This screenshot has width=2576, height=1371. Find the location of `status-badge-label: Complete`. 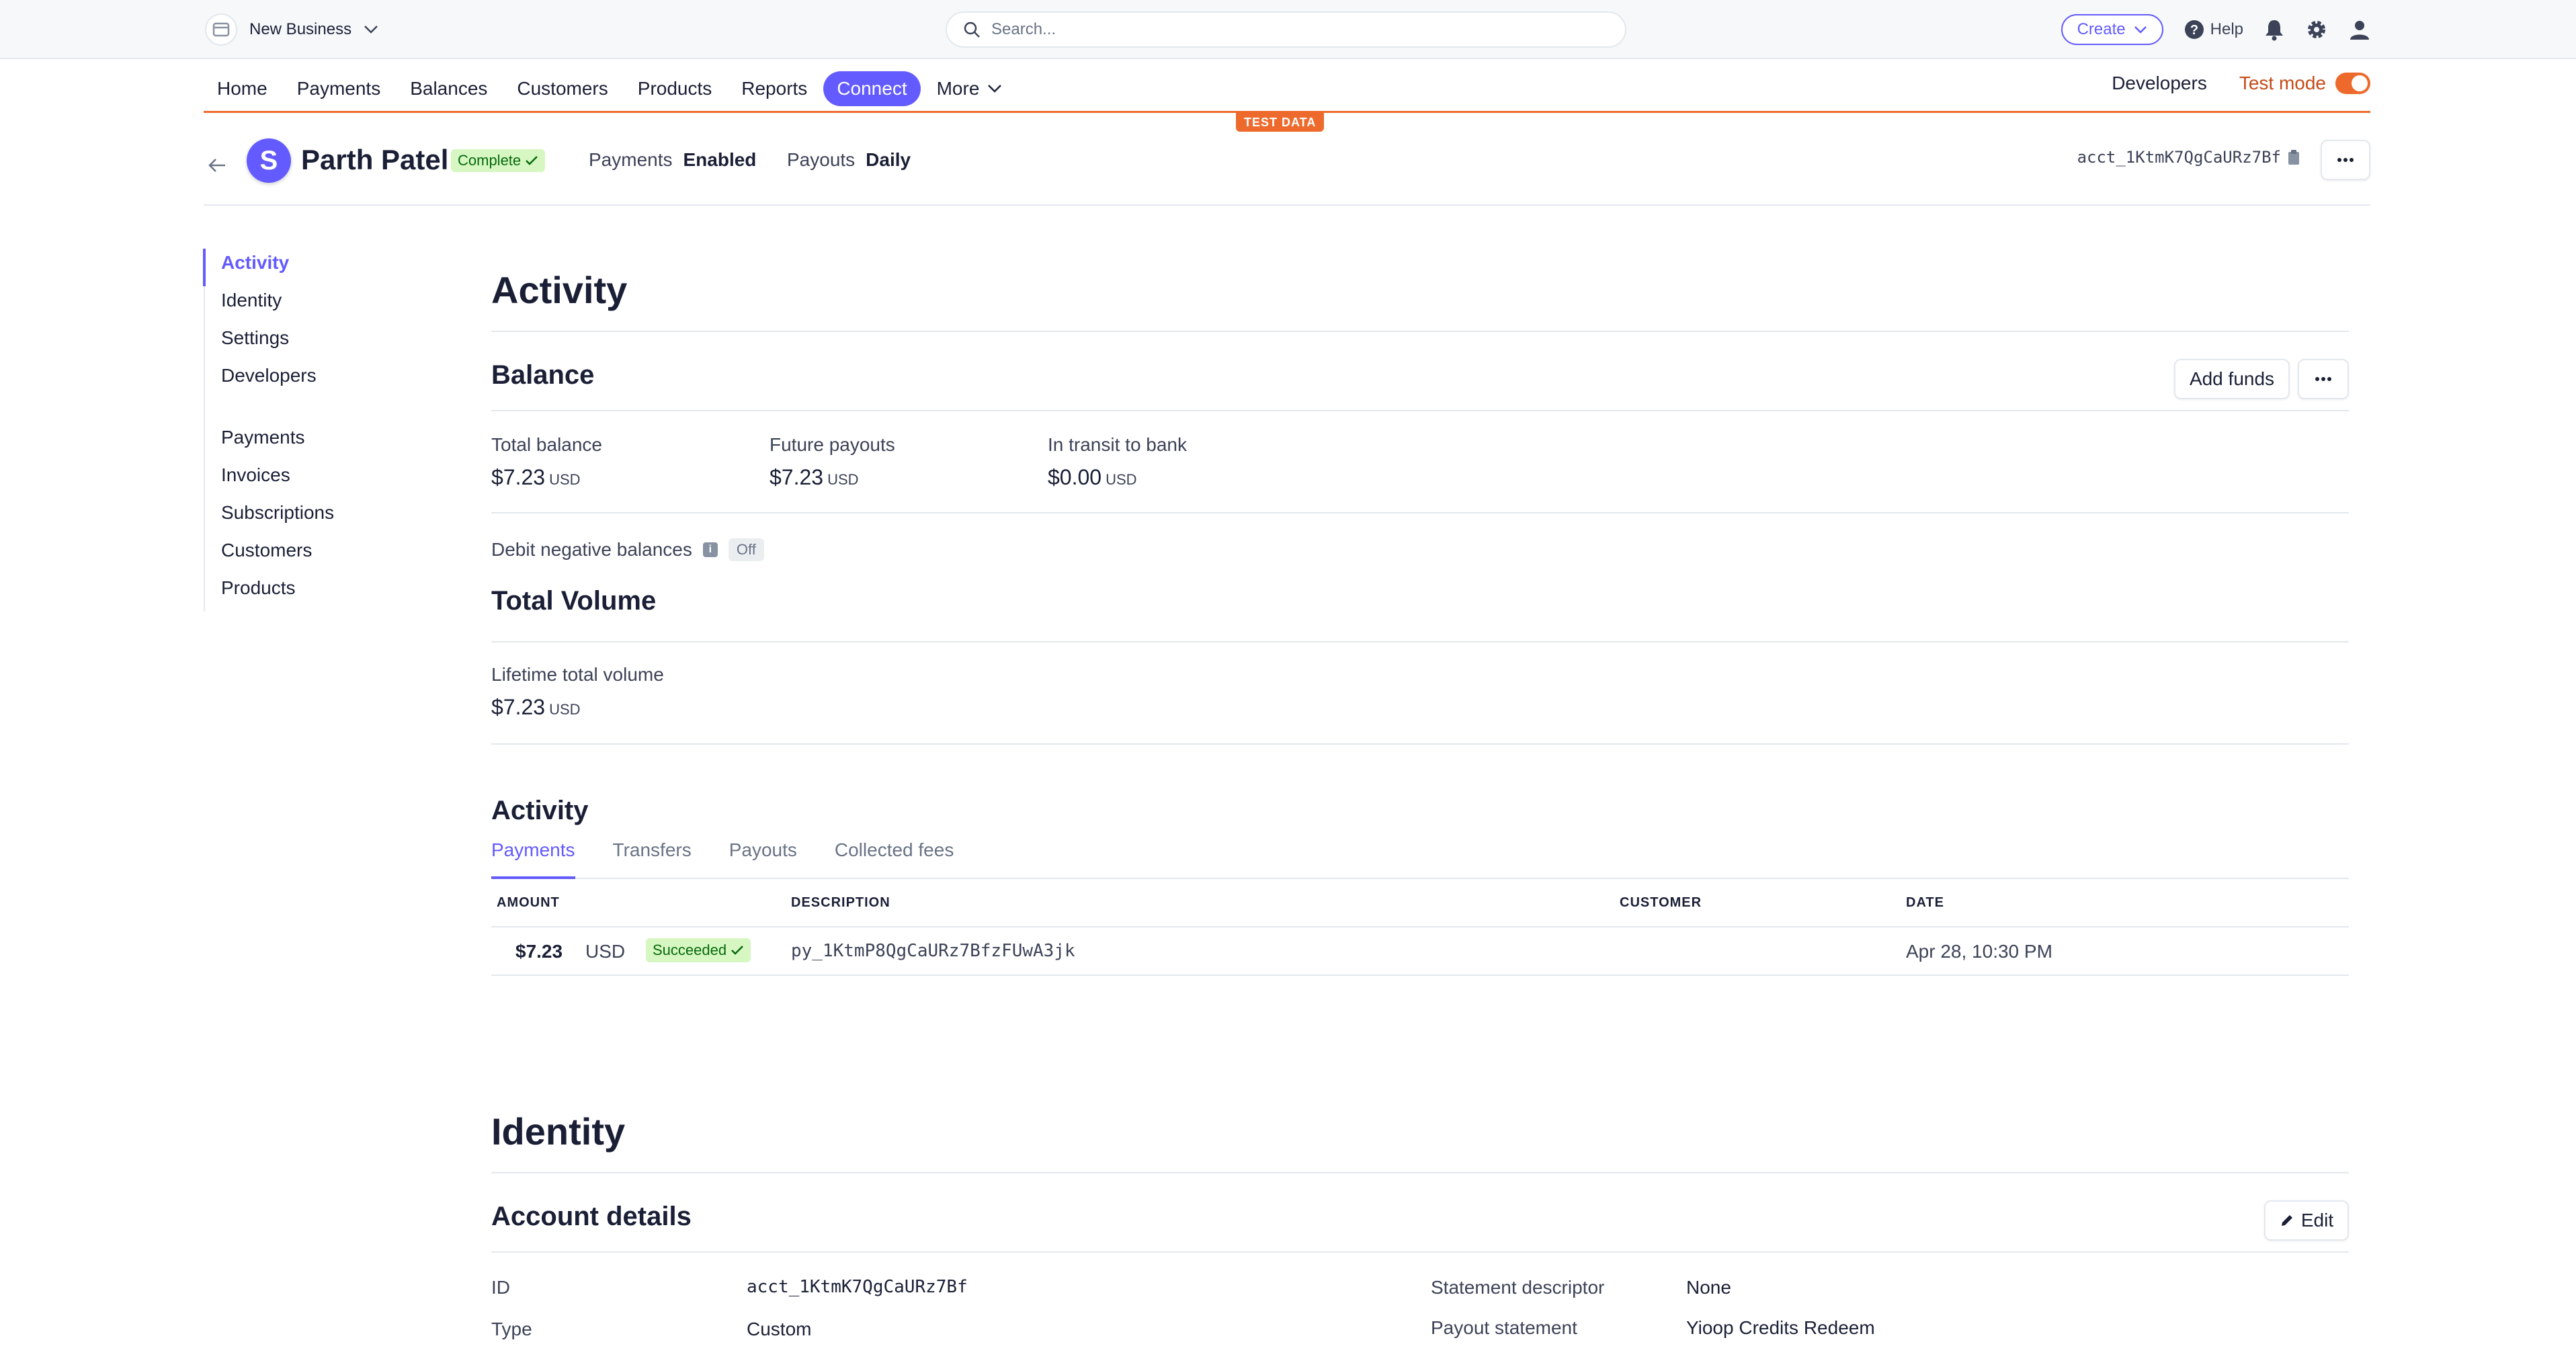

status-badge-label: Complete is located at coordinates (490, 160).